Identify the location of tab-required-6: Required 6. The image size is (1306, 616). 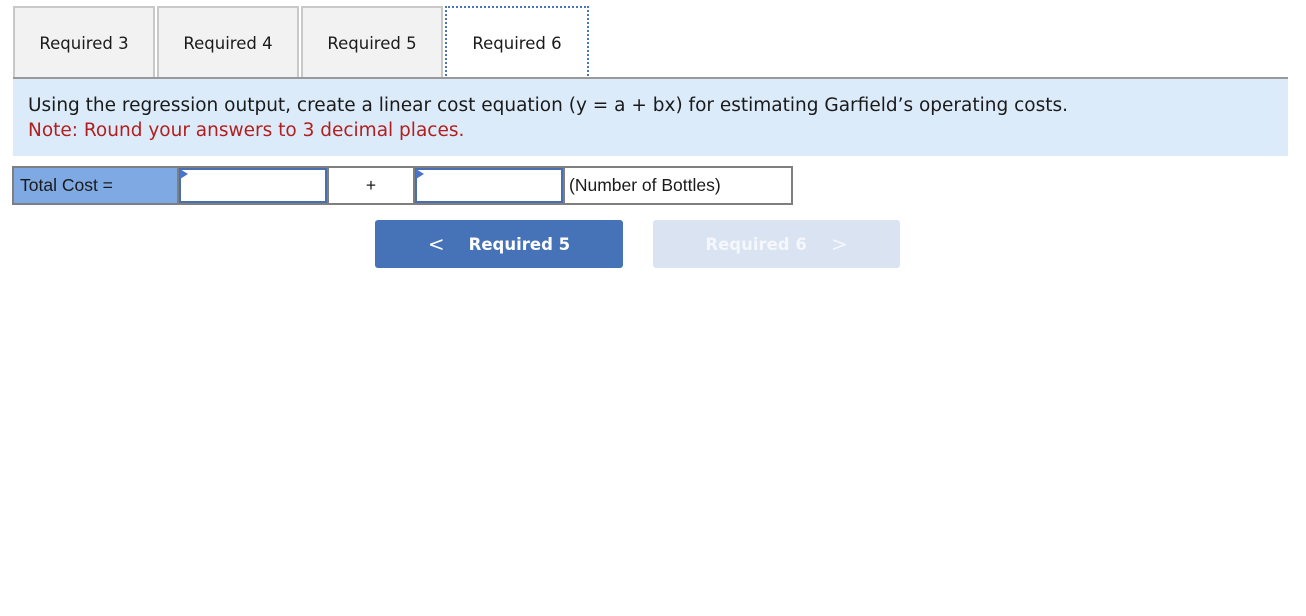
(517, 43).